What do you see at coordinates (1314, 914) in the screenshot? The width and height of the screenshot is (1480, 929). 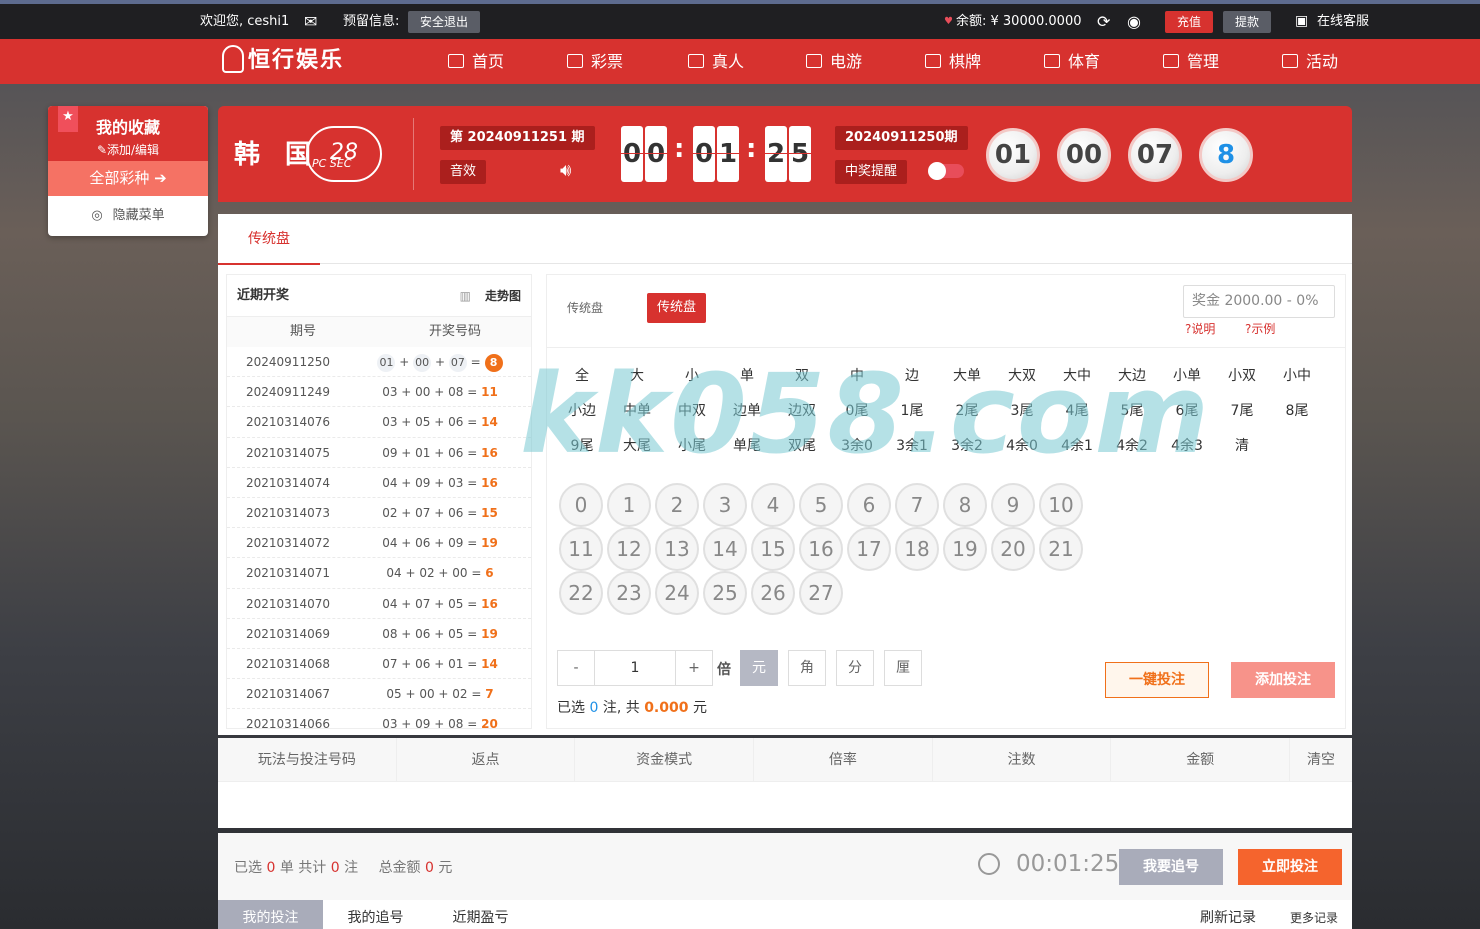 I see `more-records-link: 更多记录` at bounding box center [1314, 914].